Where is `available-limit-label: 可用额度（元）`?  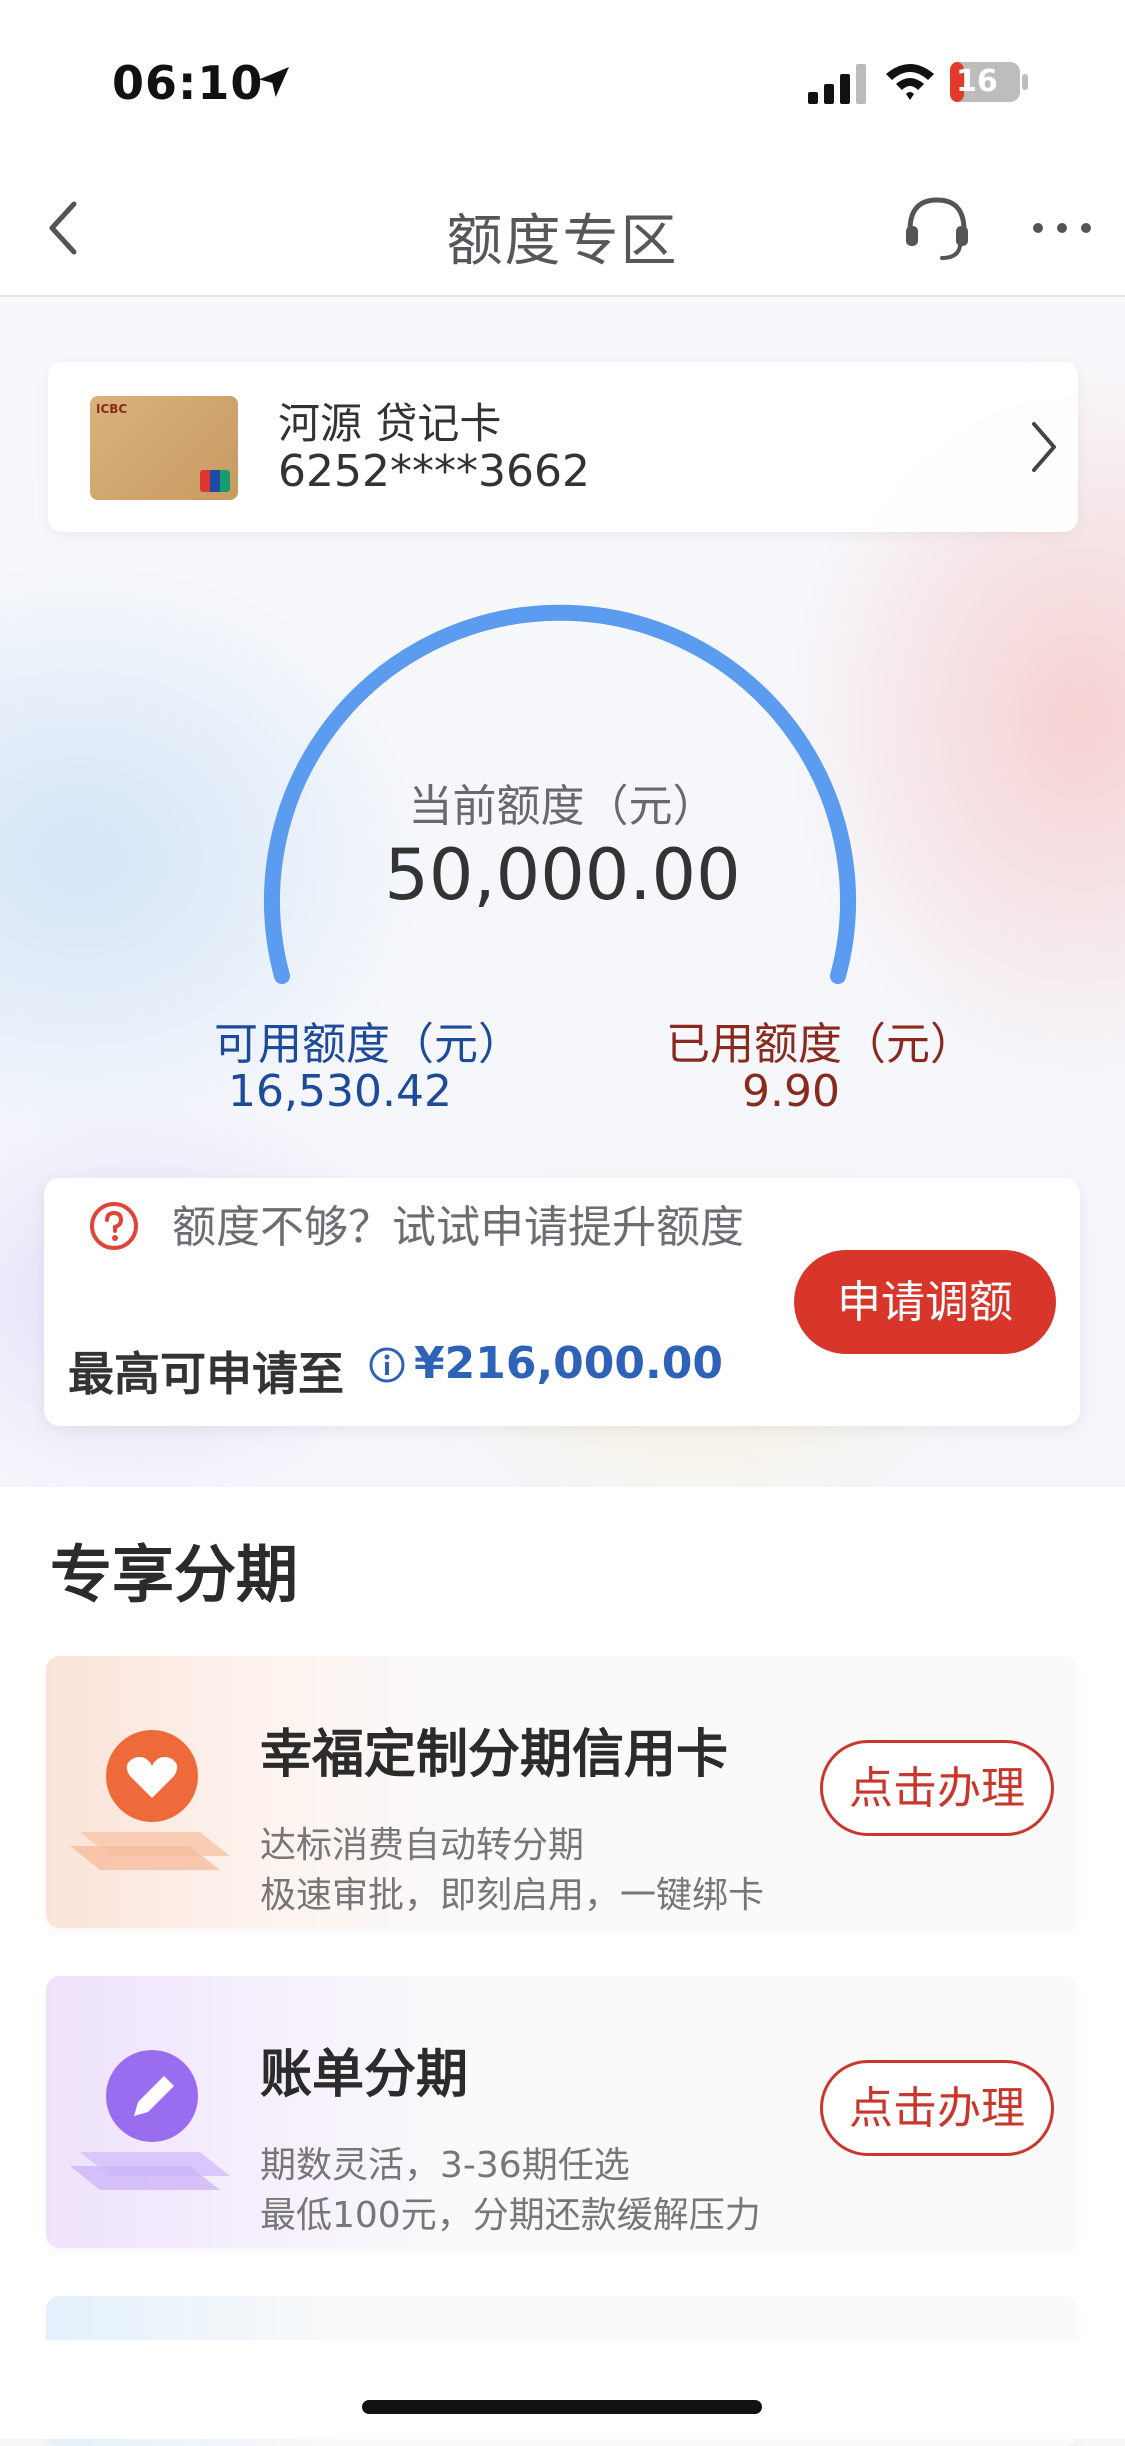 available-limit-label: 可用额度（元） is located at coordinates (368, 1044).